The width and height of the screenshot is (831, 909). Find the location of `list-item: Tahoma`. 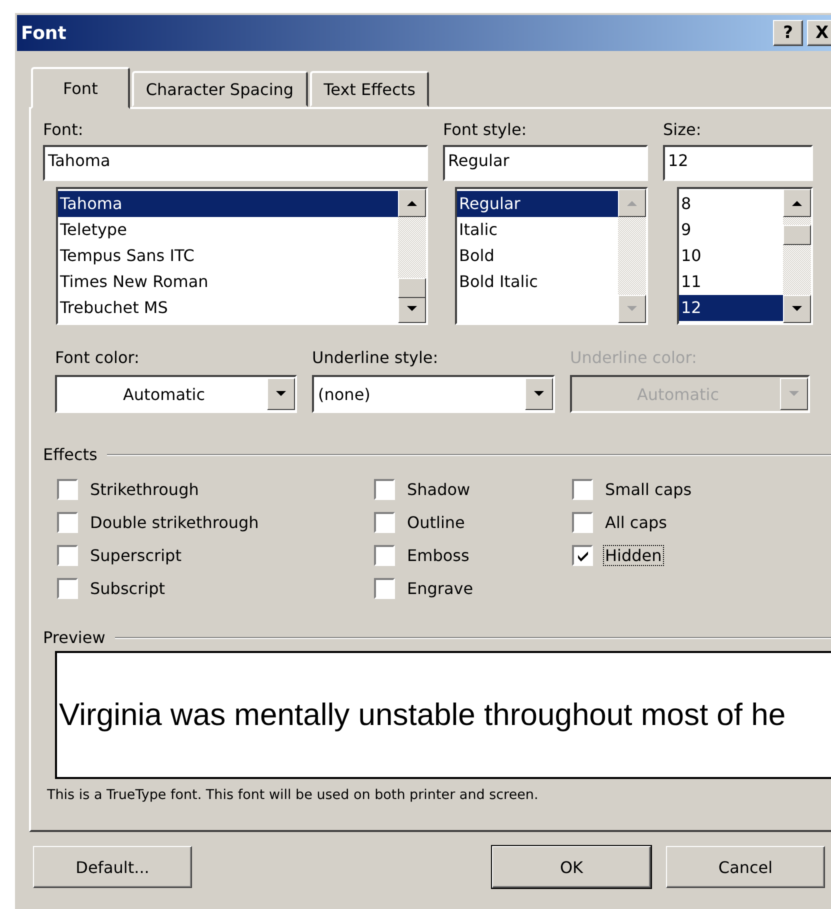

list-item: Tahoma is located at coordinates (228, 204).